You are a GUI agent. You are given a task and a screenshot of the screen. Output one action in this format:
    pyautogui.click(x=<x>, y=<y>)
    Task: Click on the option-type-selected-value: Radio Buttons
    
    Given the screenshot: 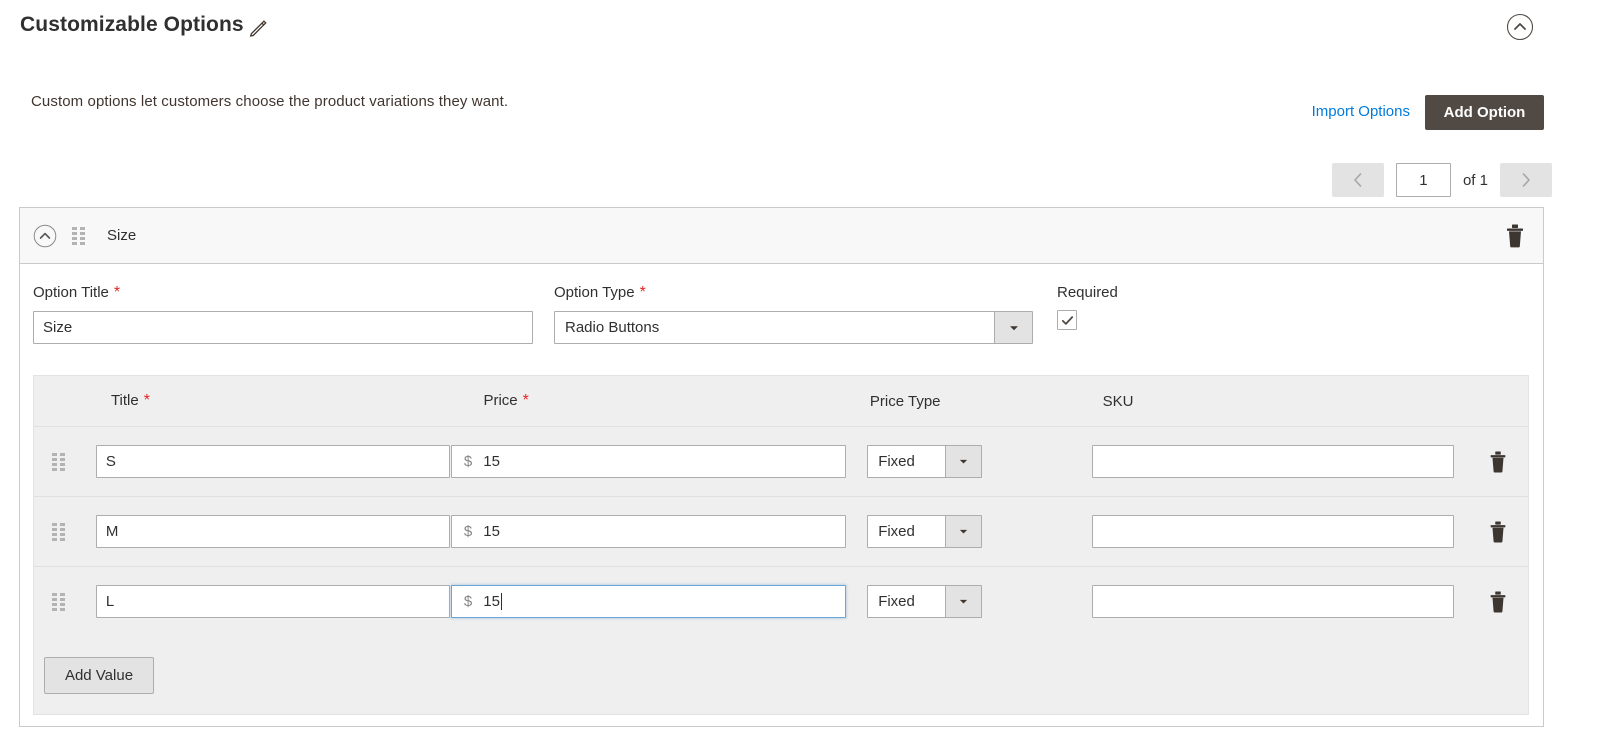 What is the action you would take?
    pyautogui.click(x=612, y=327)
    